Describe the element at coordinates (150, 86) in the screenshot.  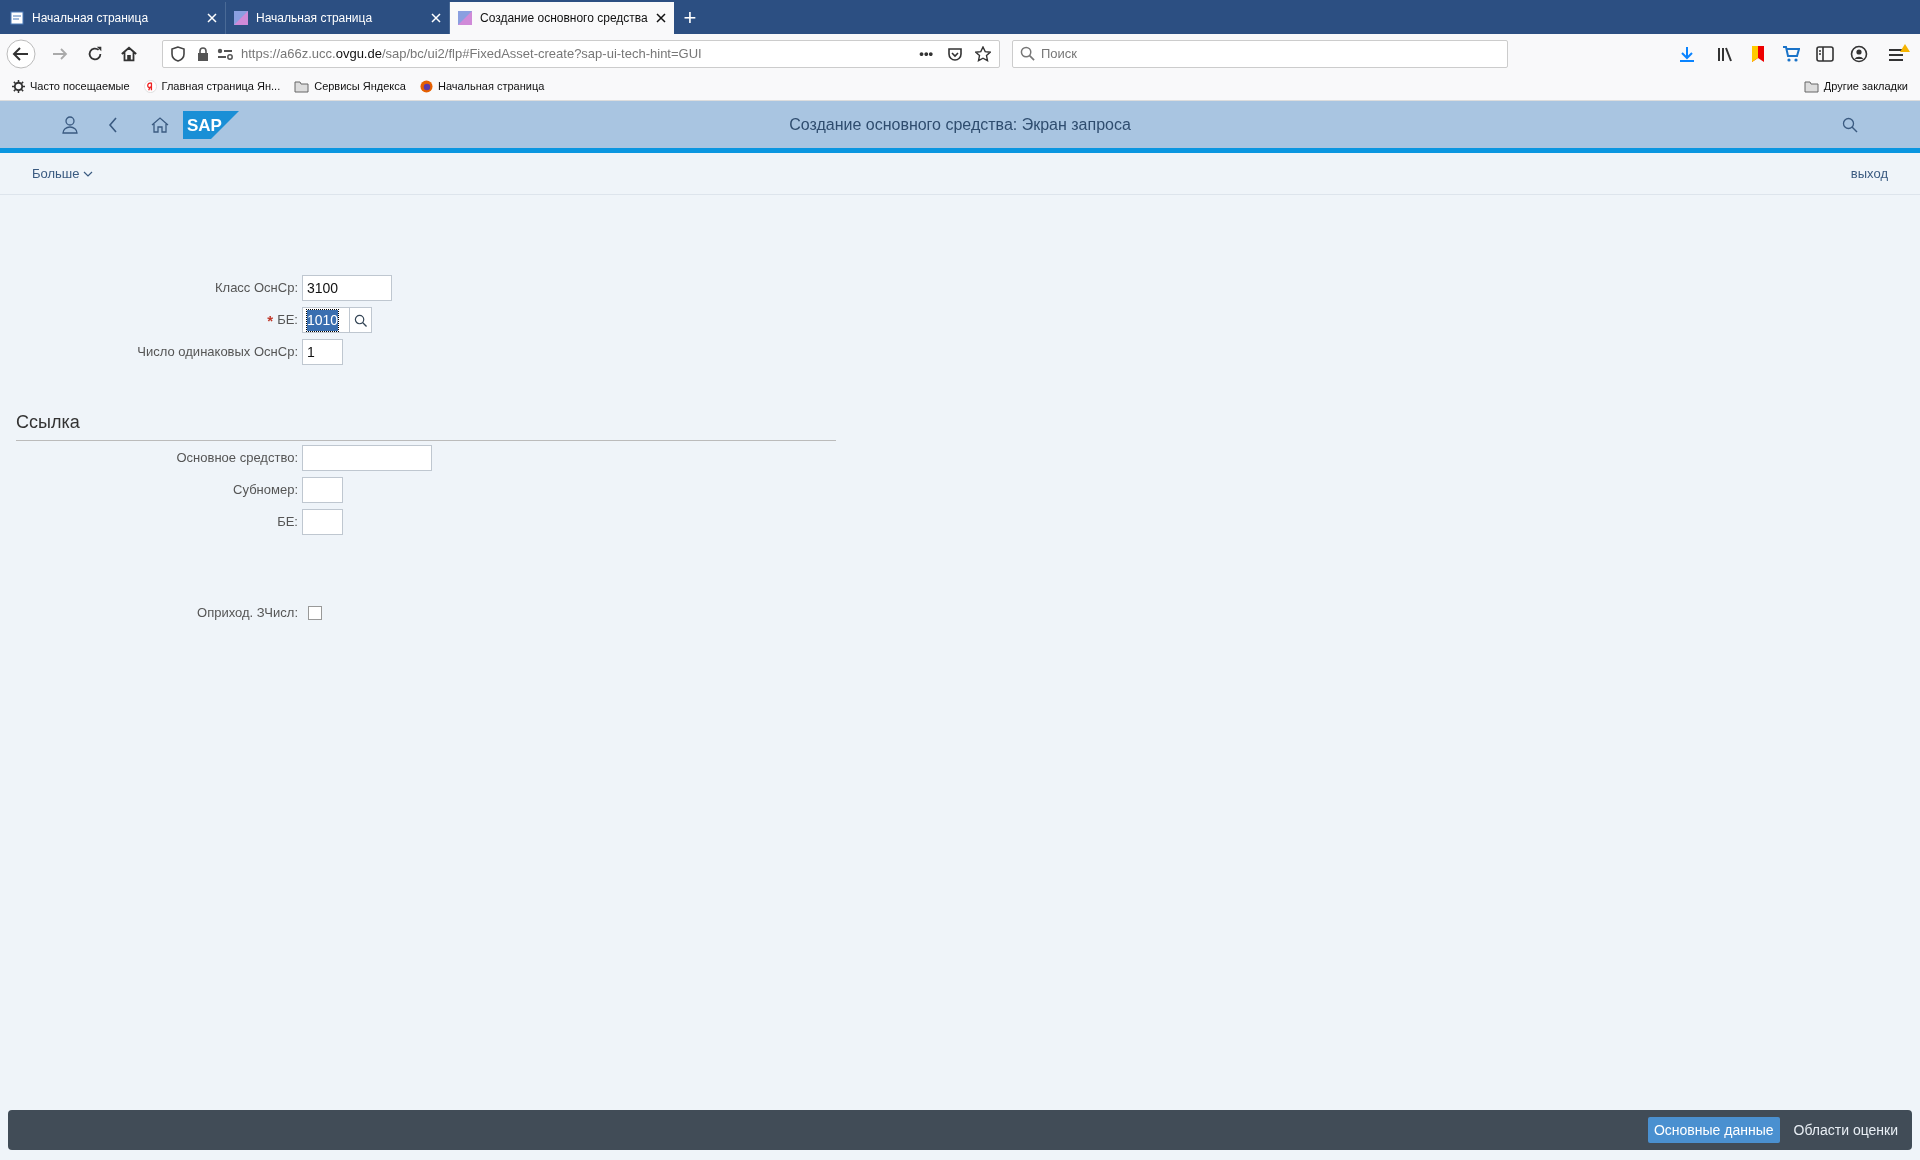
I see `yandex-icon` at that location.